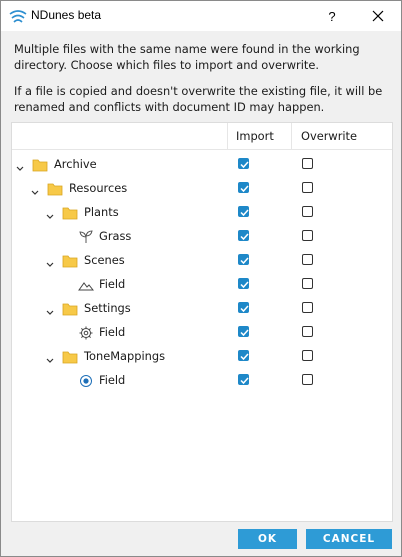 The width and height of the screenshot is (402, 557). Describe the element at coordinates (332, 16) in the screenshot. I see `help-button: ?` at that location.